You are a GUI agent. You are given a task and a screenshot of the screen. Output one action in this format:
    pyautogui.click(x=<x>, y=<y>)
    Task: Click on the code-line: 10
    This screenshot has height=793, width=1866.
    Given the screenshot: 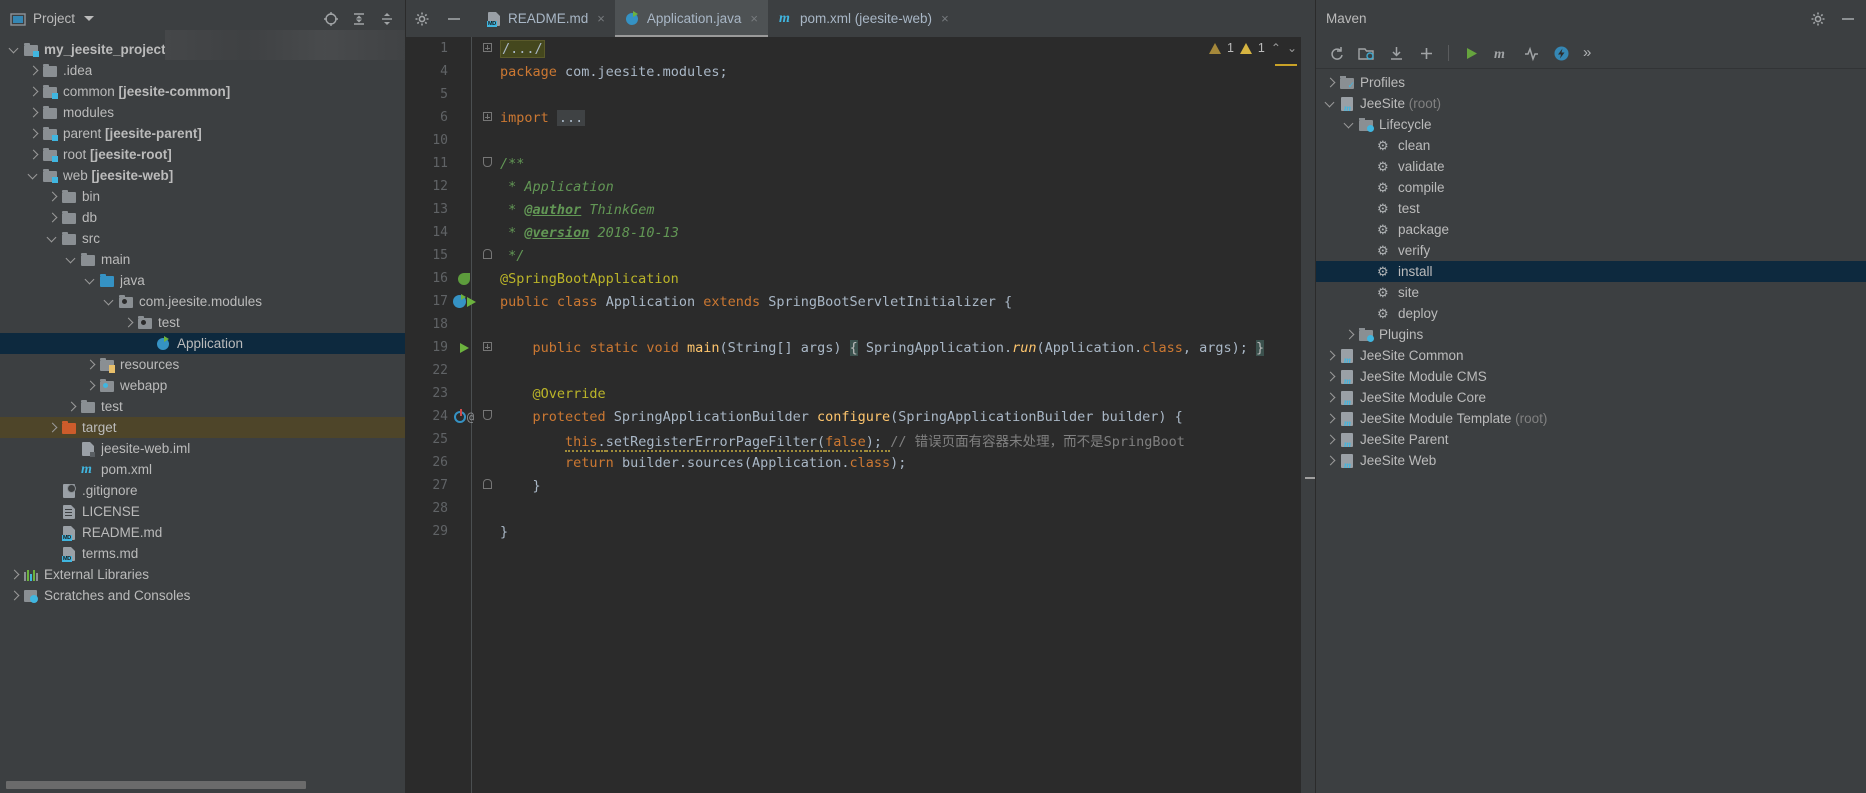 What is the action you would take?
    pyautogui.click(x=860, y=140)
    